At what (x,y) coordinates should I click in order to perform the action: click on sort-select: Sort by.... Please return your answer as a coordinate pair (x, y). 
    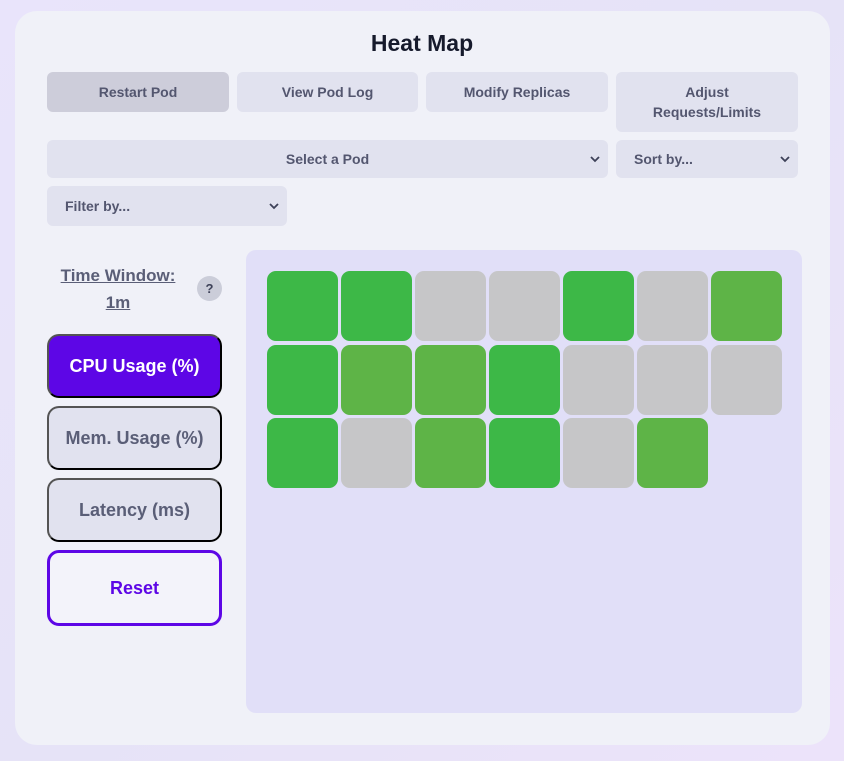
    Looking at the image, I should click on (707, 159).